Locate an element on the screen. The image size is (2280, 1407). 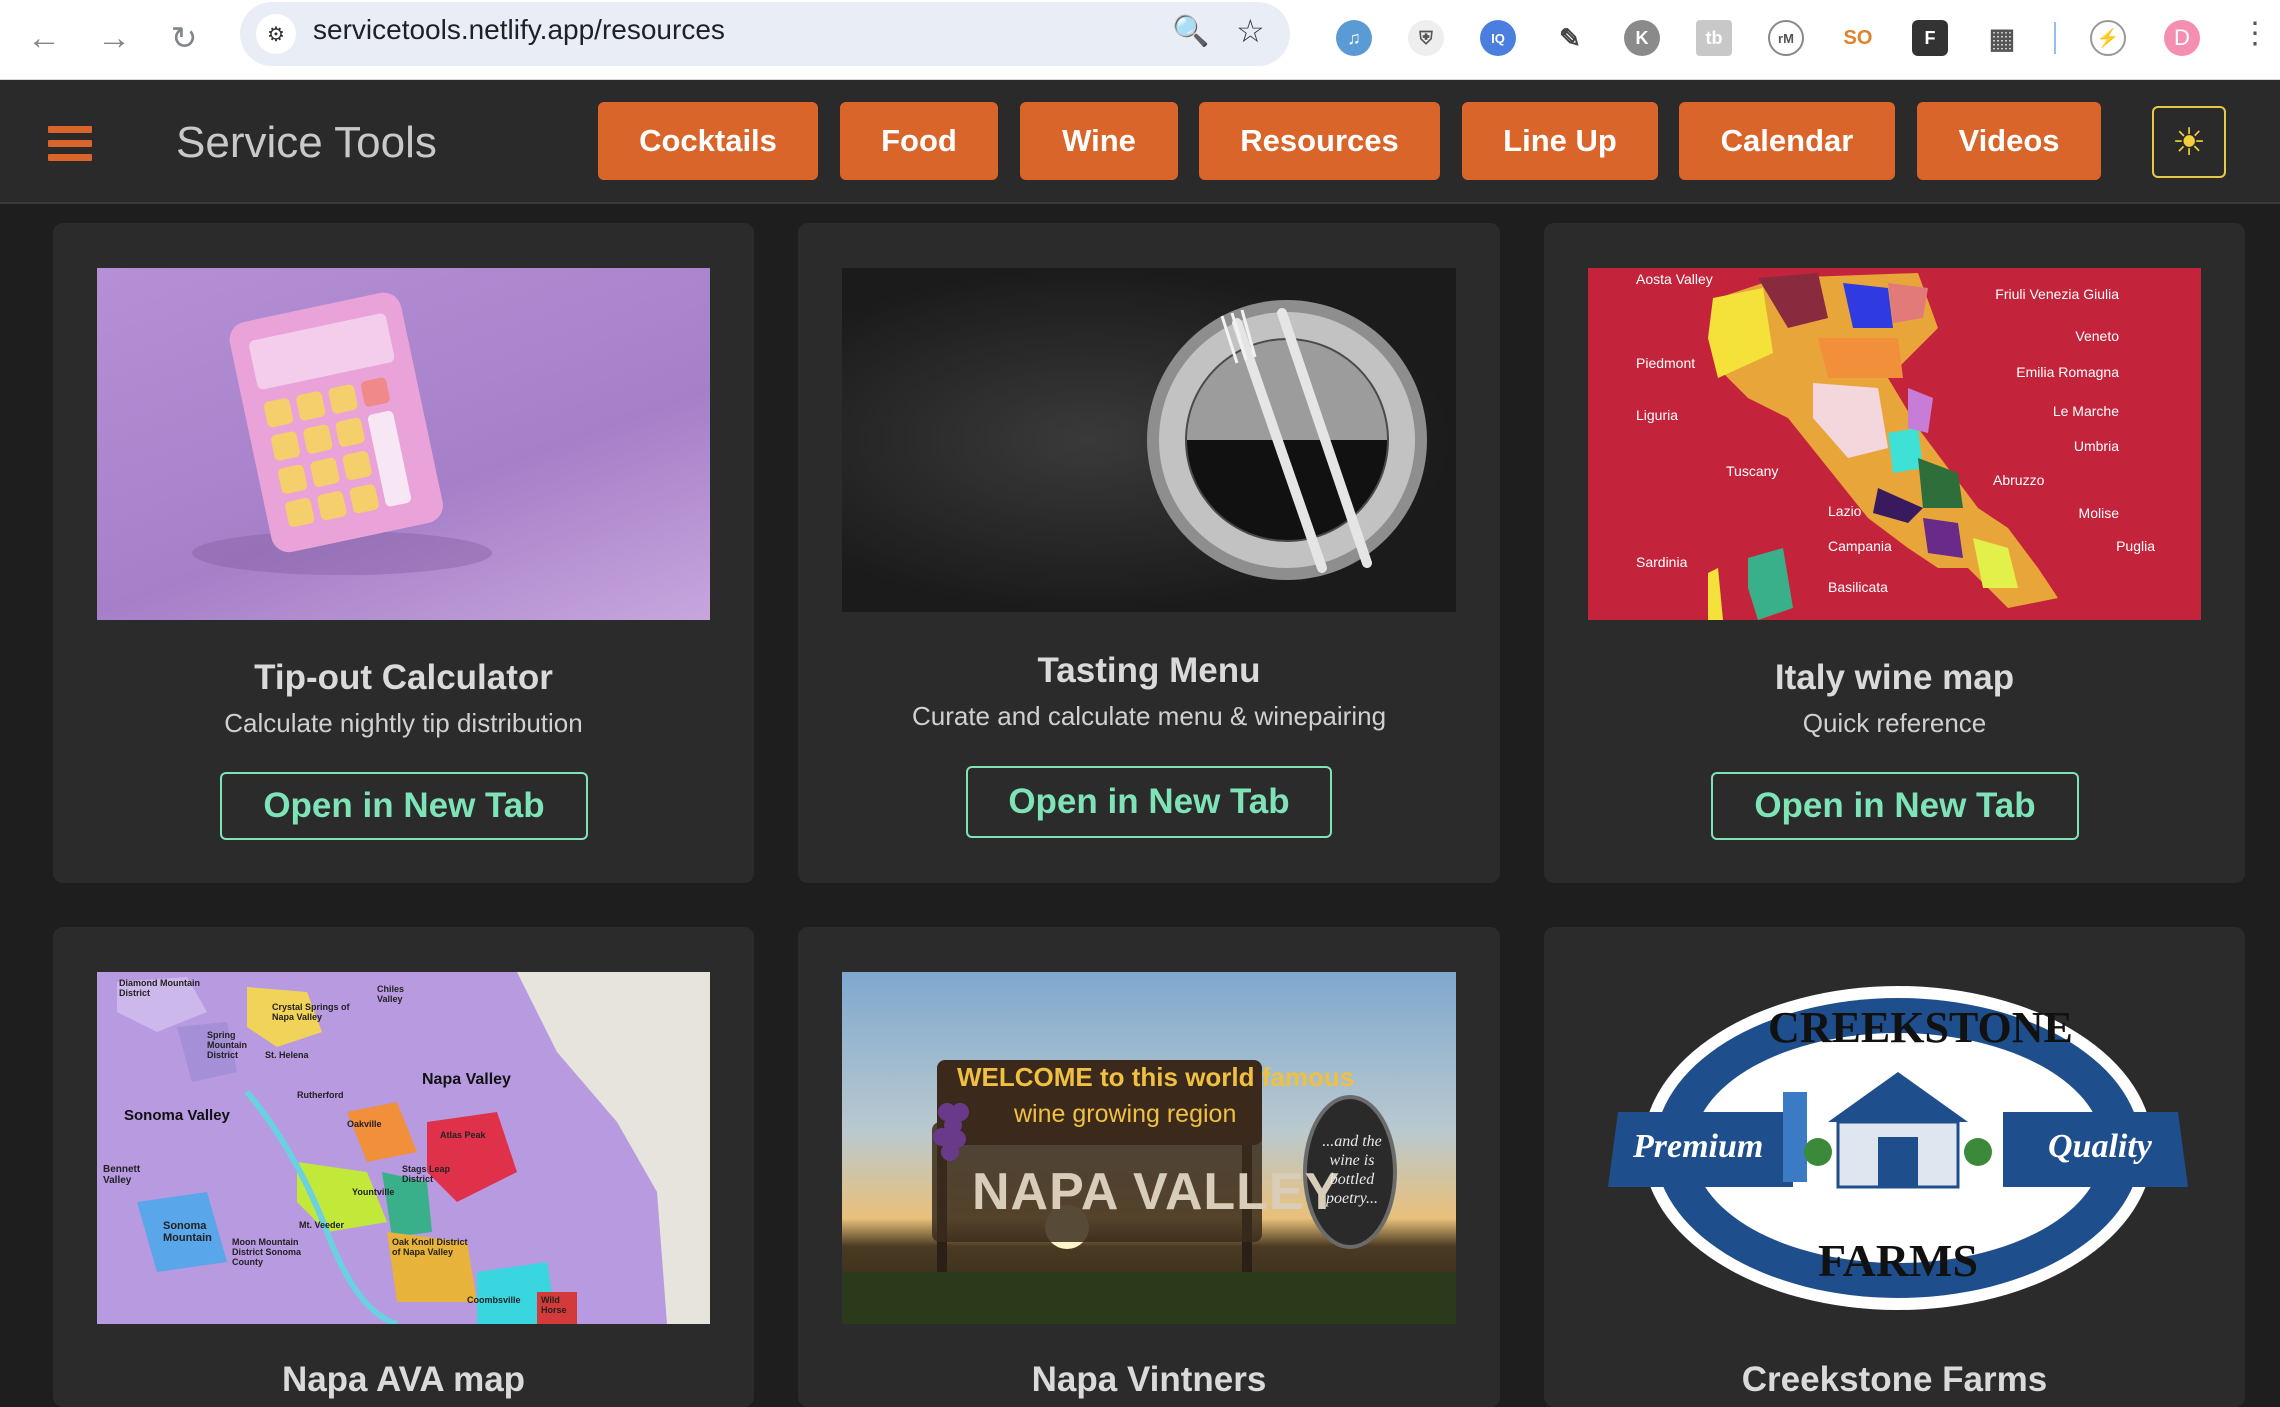
browser-menu-icon: ⋮ is located at coordinates (2255, 33).